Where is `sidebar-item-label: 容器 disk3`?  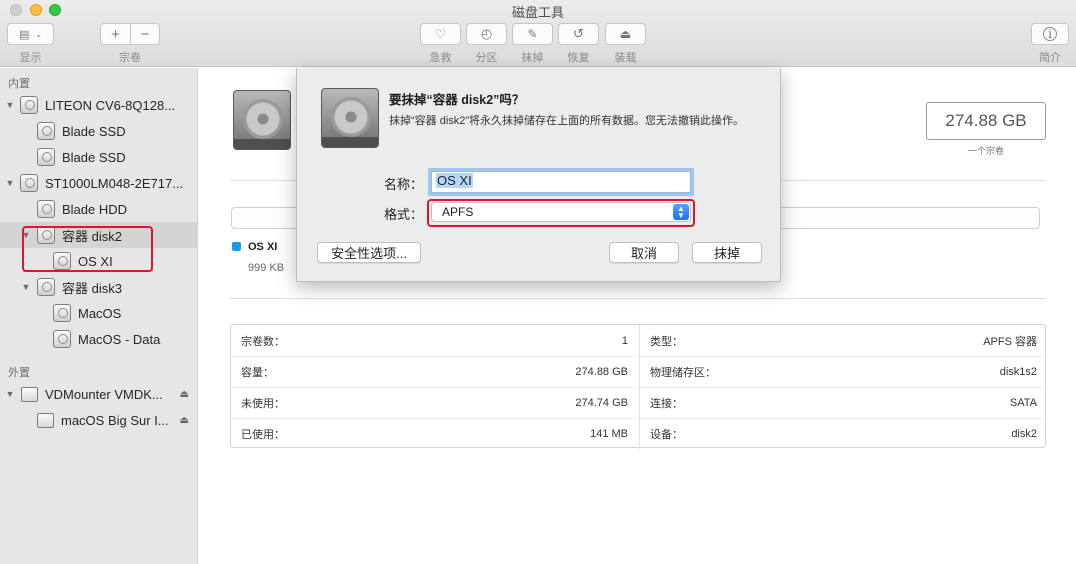
sidebar-item-label: 容器 disk3 is located at coordinates (92, 288).